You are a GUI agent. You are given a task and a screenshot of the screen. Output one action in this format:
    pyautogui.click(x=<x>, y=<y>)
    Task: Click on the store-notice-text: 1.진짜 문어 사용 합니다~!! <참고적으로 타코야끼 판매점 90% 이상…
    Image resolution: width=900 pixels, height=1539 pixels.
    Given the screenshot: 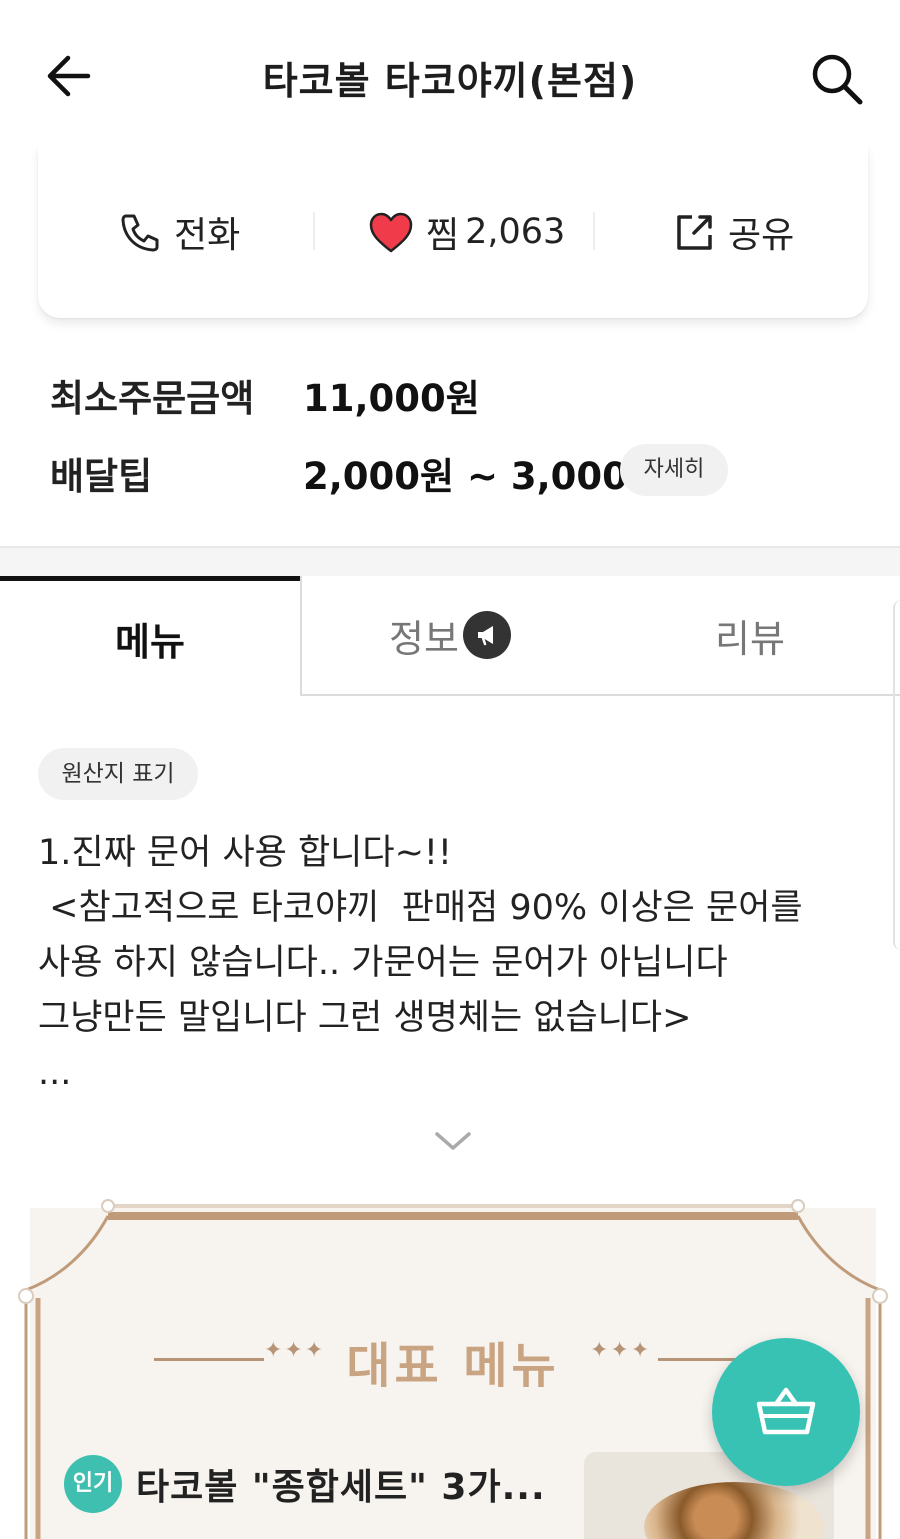 What is the action you would take?
    pyautogui.click(x=420, y=963)
    